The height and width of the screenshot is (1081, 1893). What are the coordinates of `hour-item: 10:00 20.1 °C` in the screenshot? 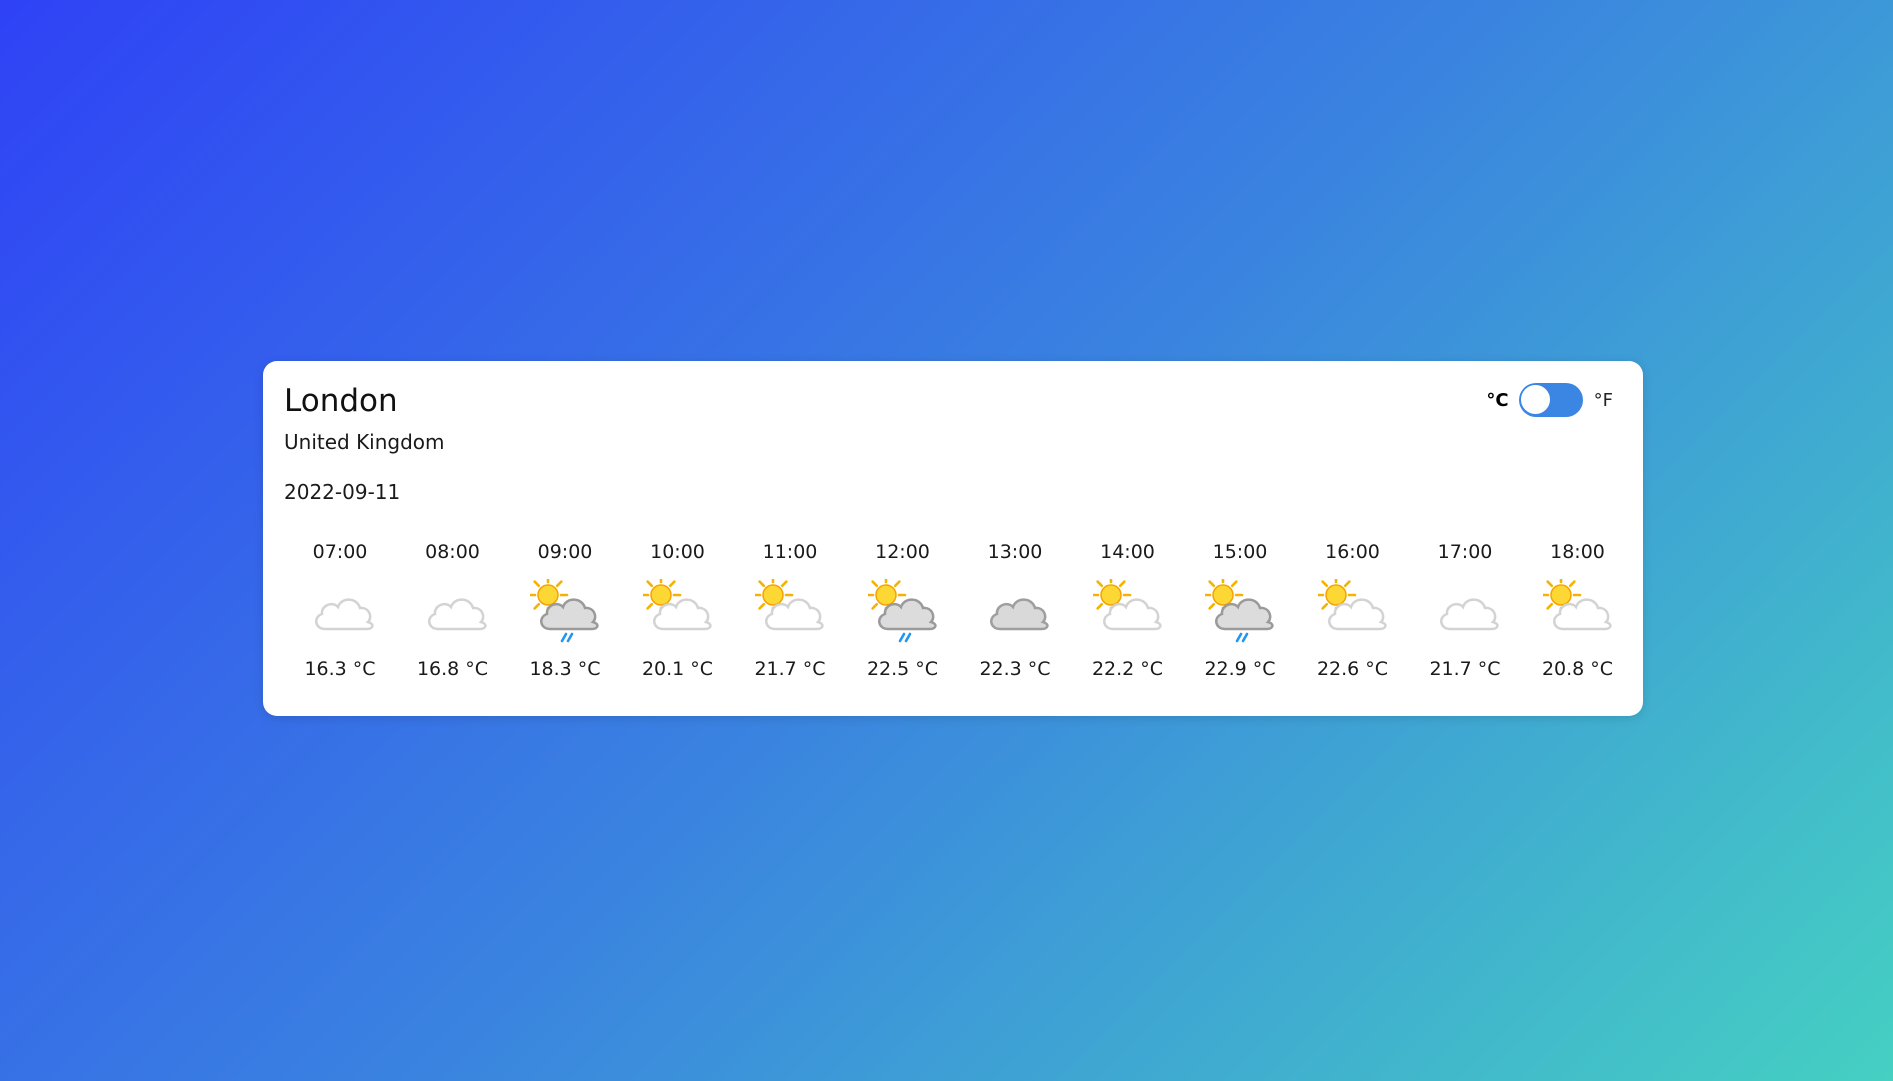 It's located at (678, 616).